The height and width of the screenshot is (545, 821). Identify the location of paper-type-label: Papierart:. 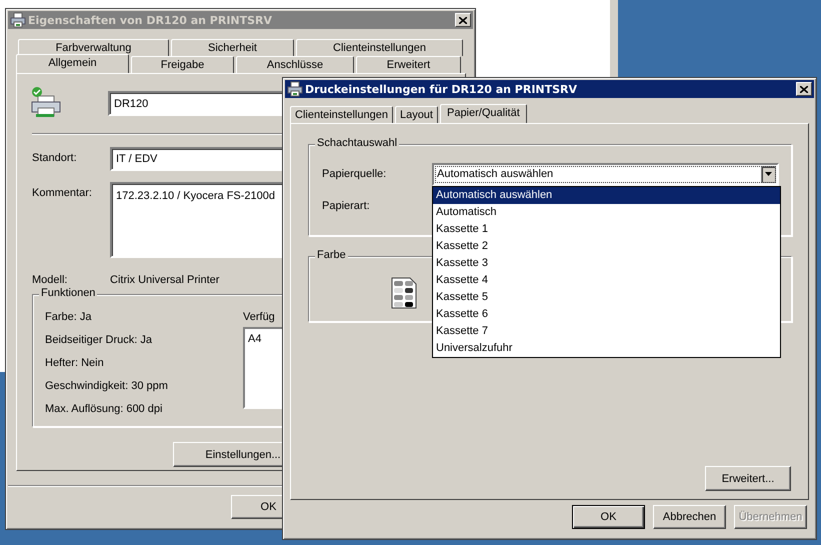
(346, 206).